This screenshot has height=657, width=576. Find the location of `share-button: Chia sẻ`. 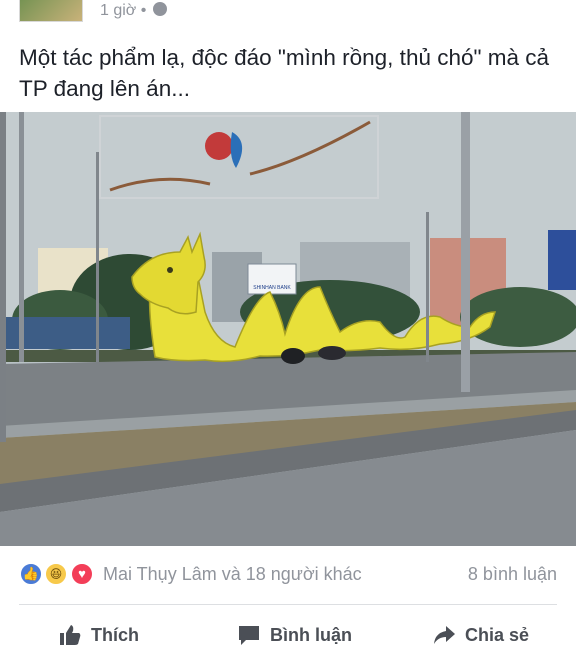

share-button: Chia sẻ is located at coordinates (480, 635).